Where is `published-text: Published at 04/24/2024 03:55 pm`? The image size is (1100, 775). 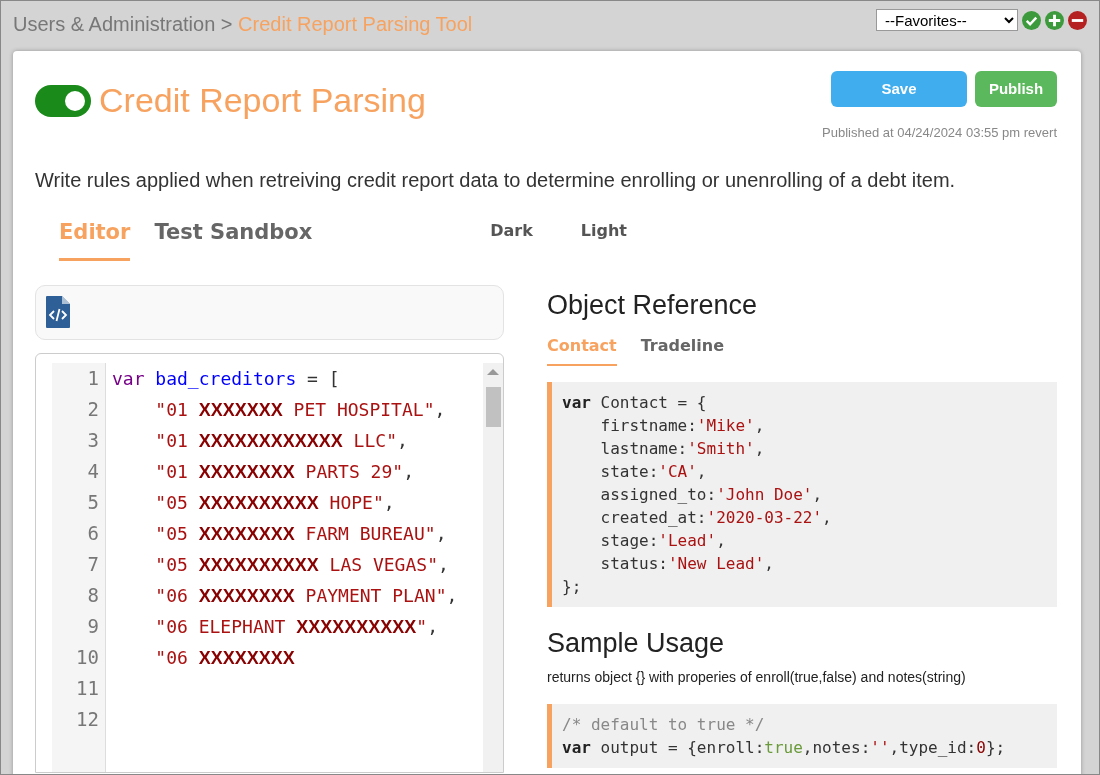 published-text: Published at 04/24/2024 03:55 pm is located at coordinates (921, 132).